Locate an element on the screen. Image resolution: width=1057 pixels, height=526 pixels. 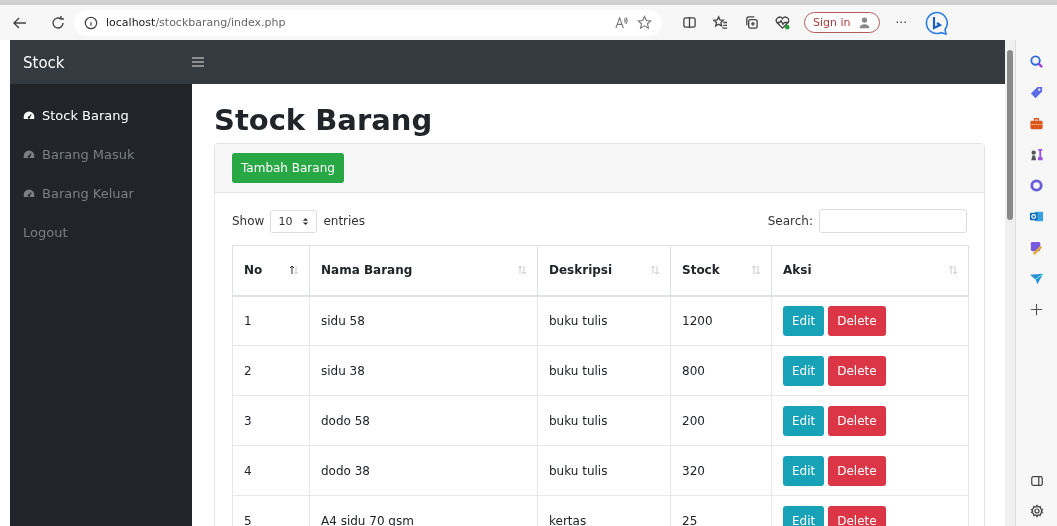
scrollbar is located at coordinates (1010, 283).